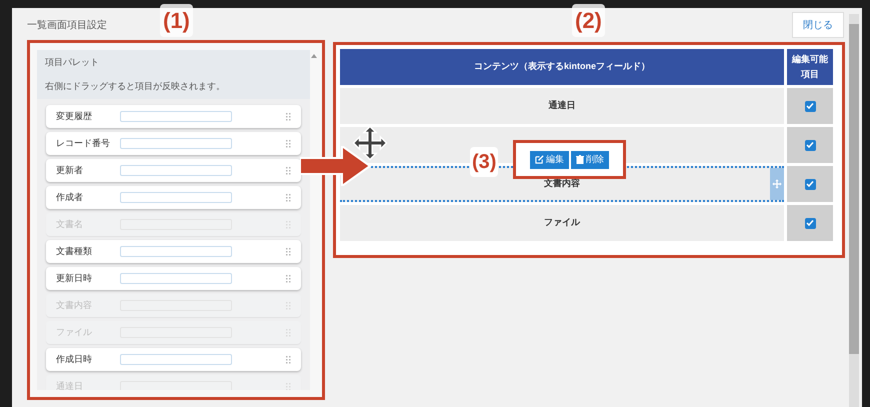 This screenshot has height=407, width=870. What do you see at coordinates (74, 251) in the screenshot?
I see `item-label: 文書種類` at bounding box center [74, 251].